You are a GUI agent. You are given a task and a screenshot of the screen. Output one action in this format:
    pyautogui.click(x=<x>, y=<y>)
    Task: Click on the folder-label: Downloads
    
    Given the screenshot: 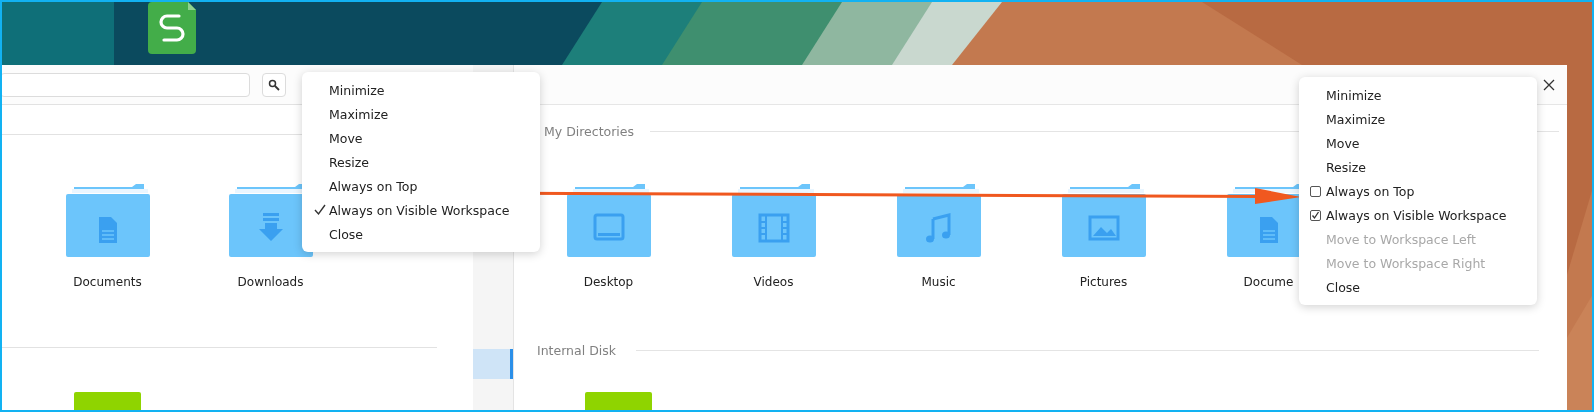 What is the action you would take?
    pyautogui.click(x=270, y=282)
    